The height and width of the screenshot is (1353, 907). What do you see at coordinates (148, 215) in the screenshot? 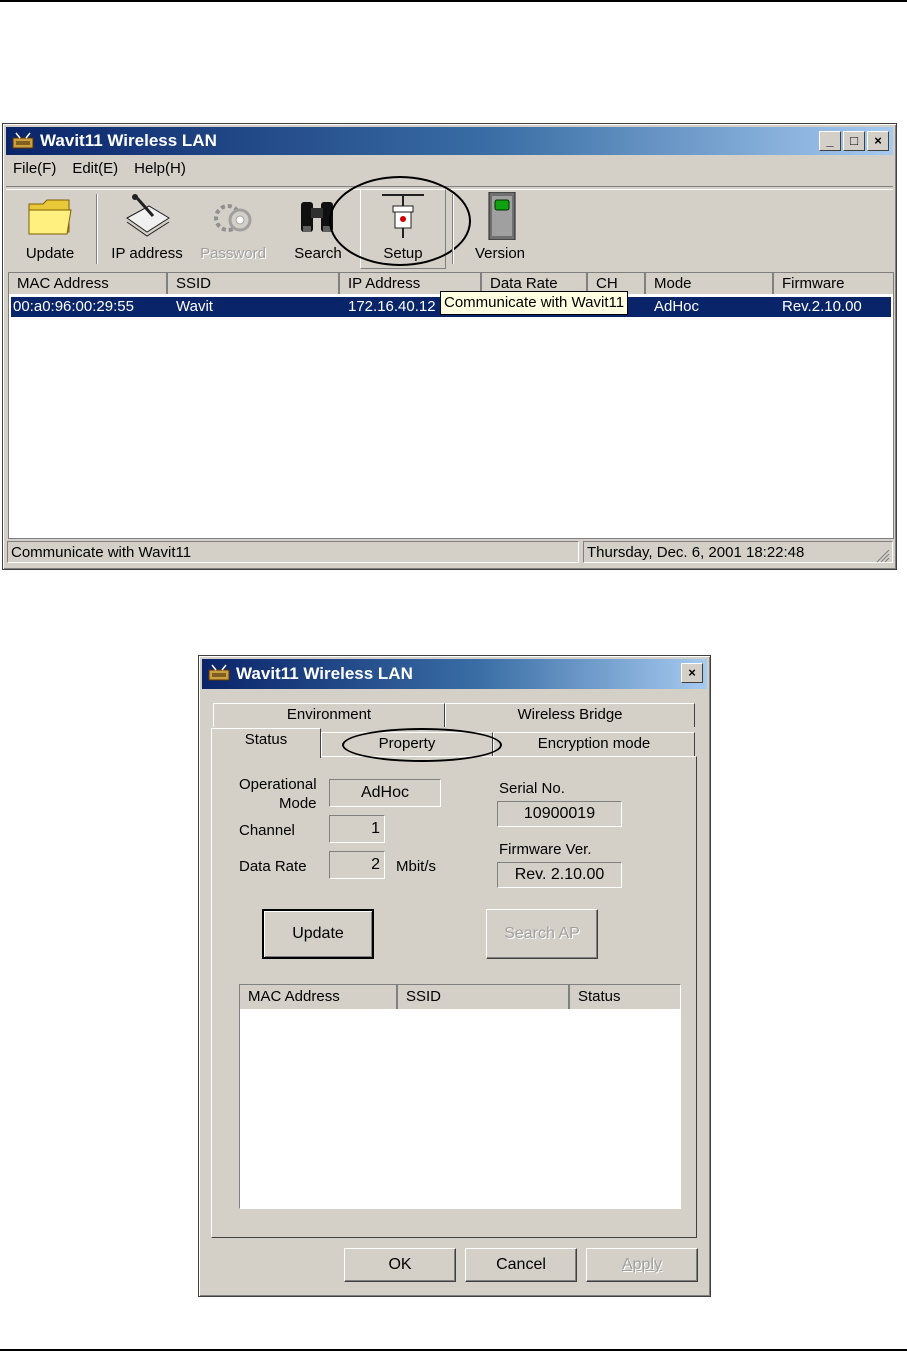
I see `notebook-pen-icon` at bounding box center [148, 215].